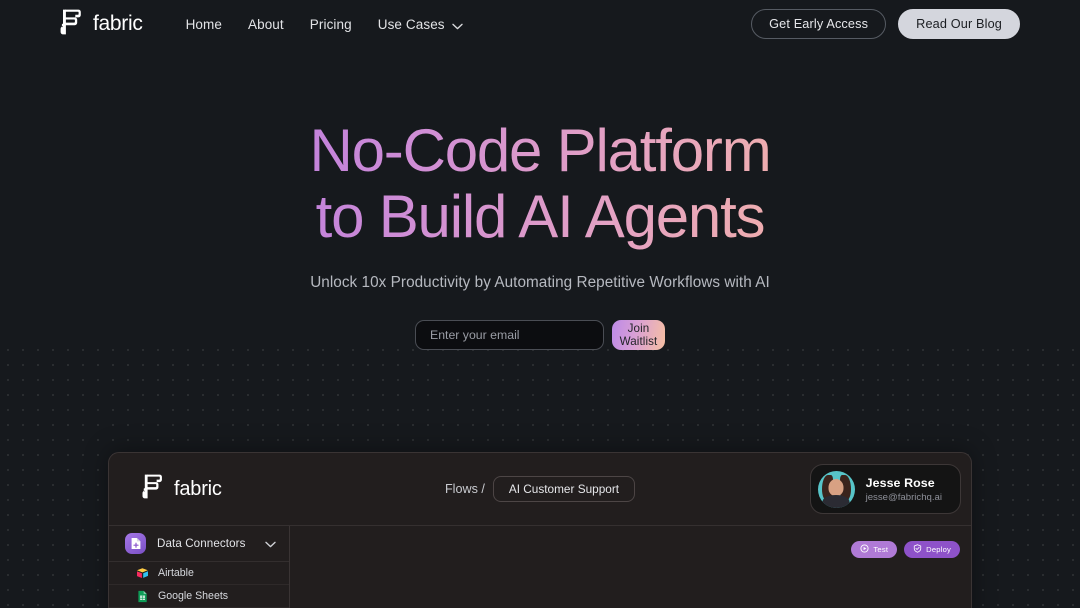  I want to click on app-sidebar: Data Connectors Airtable Google Sheets, so click(199, 567).